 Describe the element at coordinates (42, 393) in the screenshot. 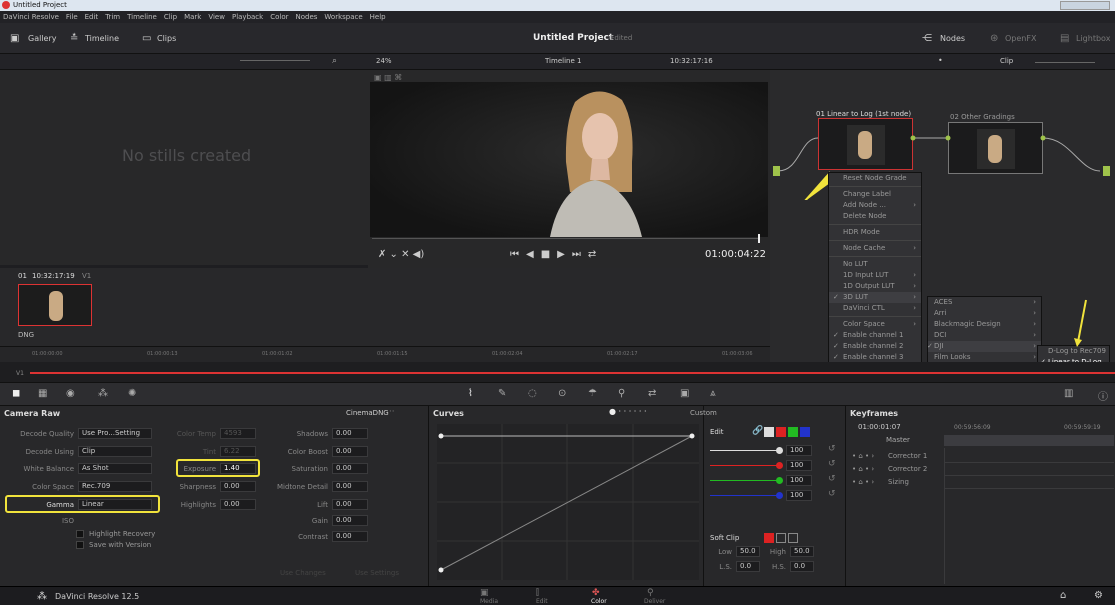

I see `color-match-icon: ▦` at that location.